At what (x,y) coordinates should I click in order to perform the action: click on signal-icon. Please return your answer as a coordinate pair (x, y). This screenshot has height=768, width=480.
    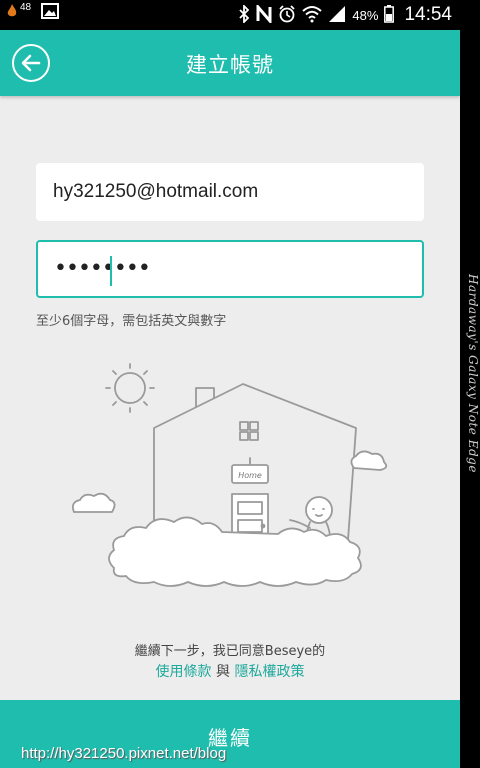
    Looking at the image, I should click on (337, 15).